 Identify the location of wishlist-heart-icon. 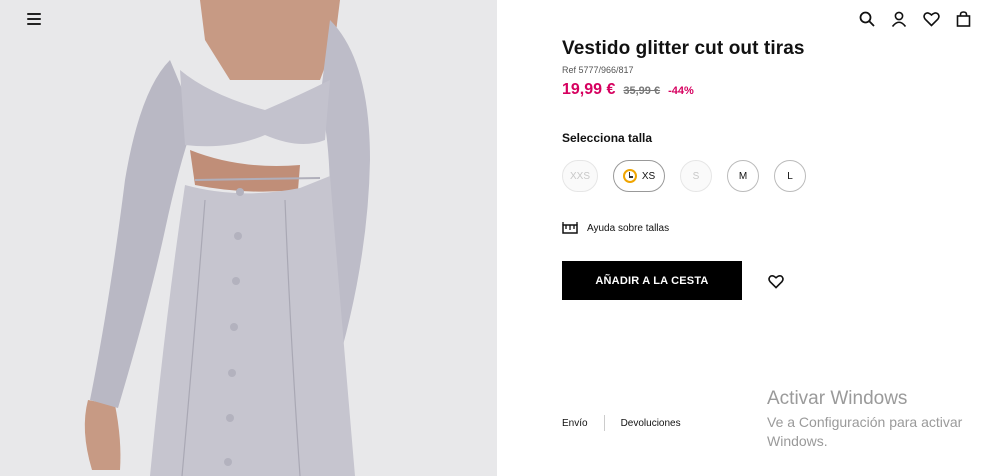
(776, 281).